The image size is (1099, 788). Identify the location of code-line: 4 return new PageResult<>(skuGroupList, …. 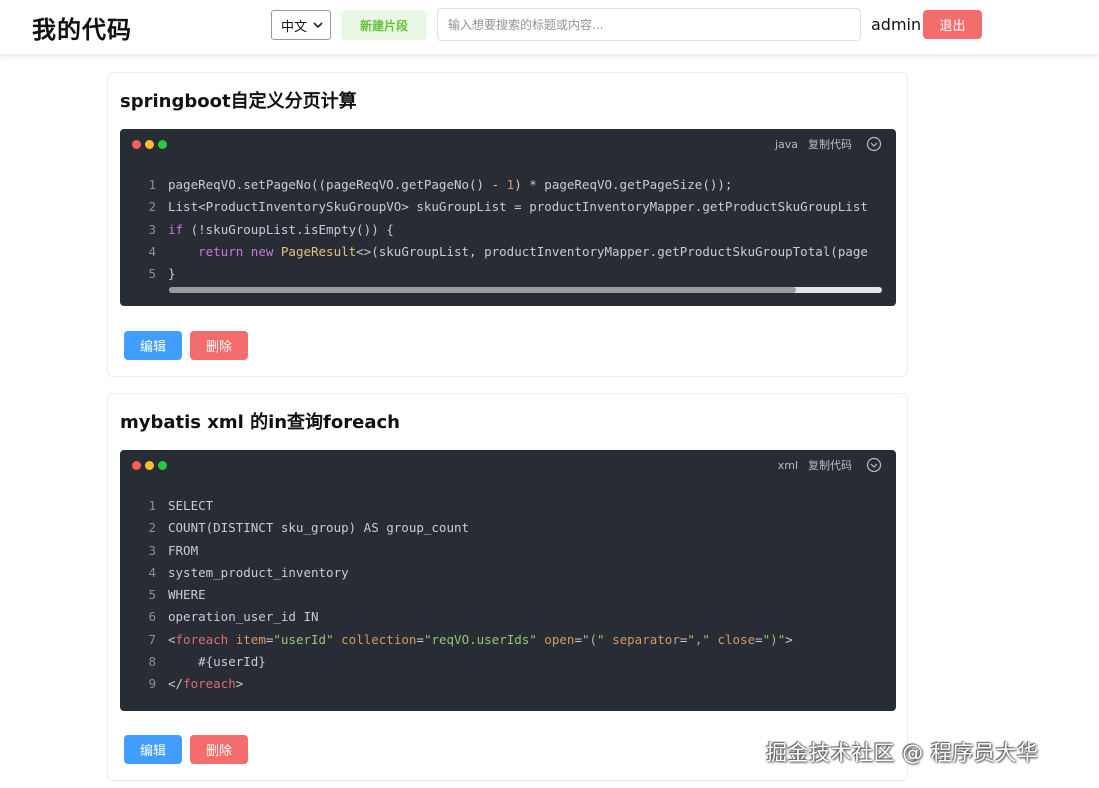
(501, 252).